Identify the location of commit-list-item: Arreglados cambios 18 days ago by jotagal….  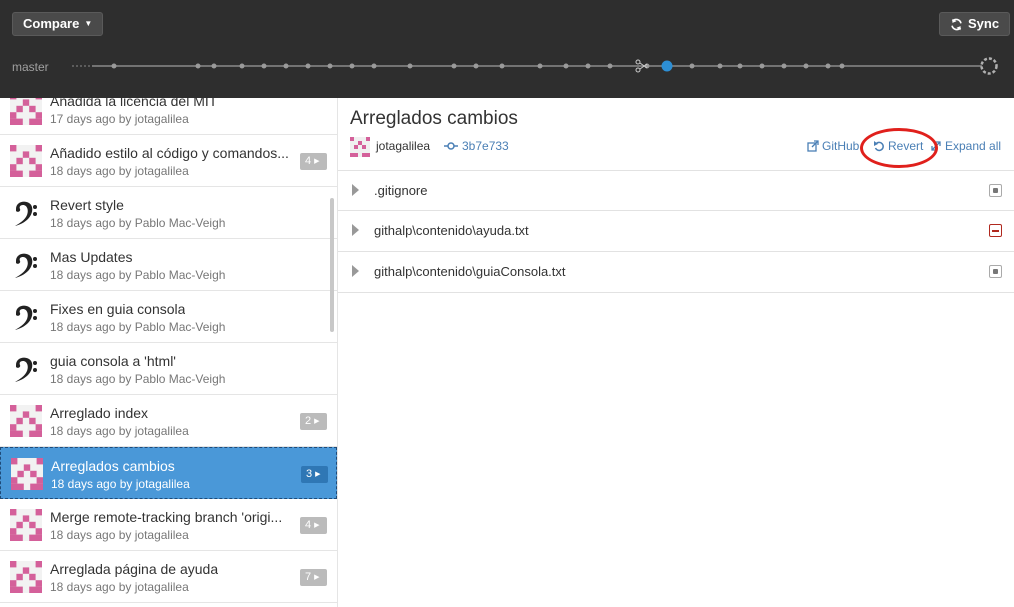
(168, 473).